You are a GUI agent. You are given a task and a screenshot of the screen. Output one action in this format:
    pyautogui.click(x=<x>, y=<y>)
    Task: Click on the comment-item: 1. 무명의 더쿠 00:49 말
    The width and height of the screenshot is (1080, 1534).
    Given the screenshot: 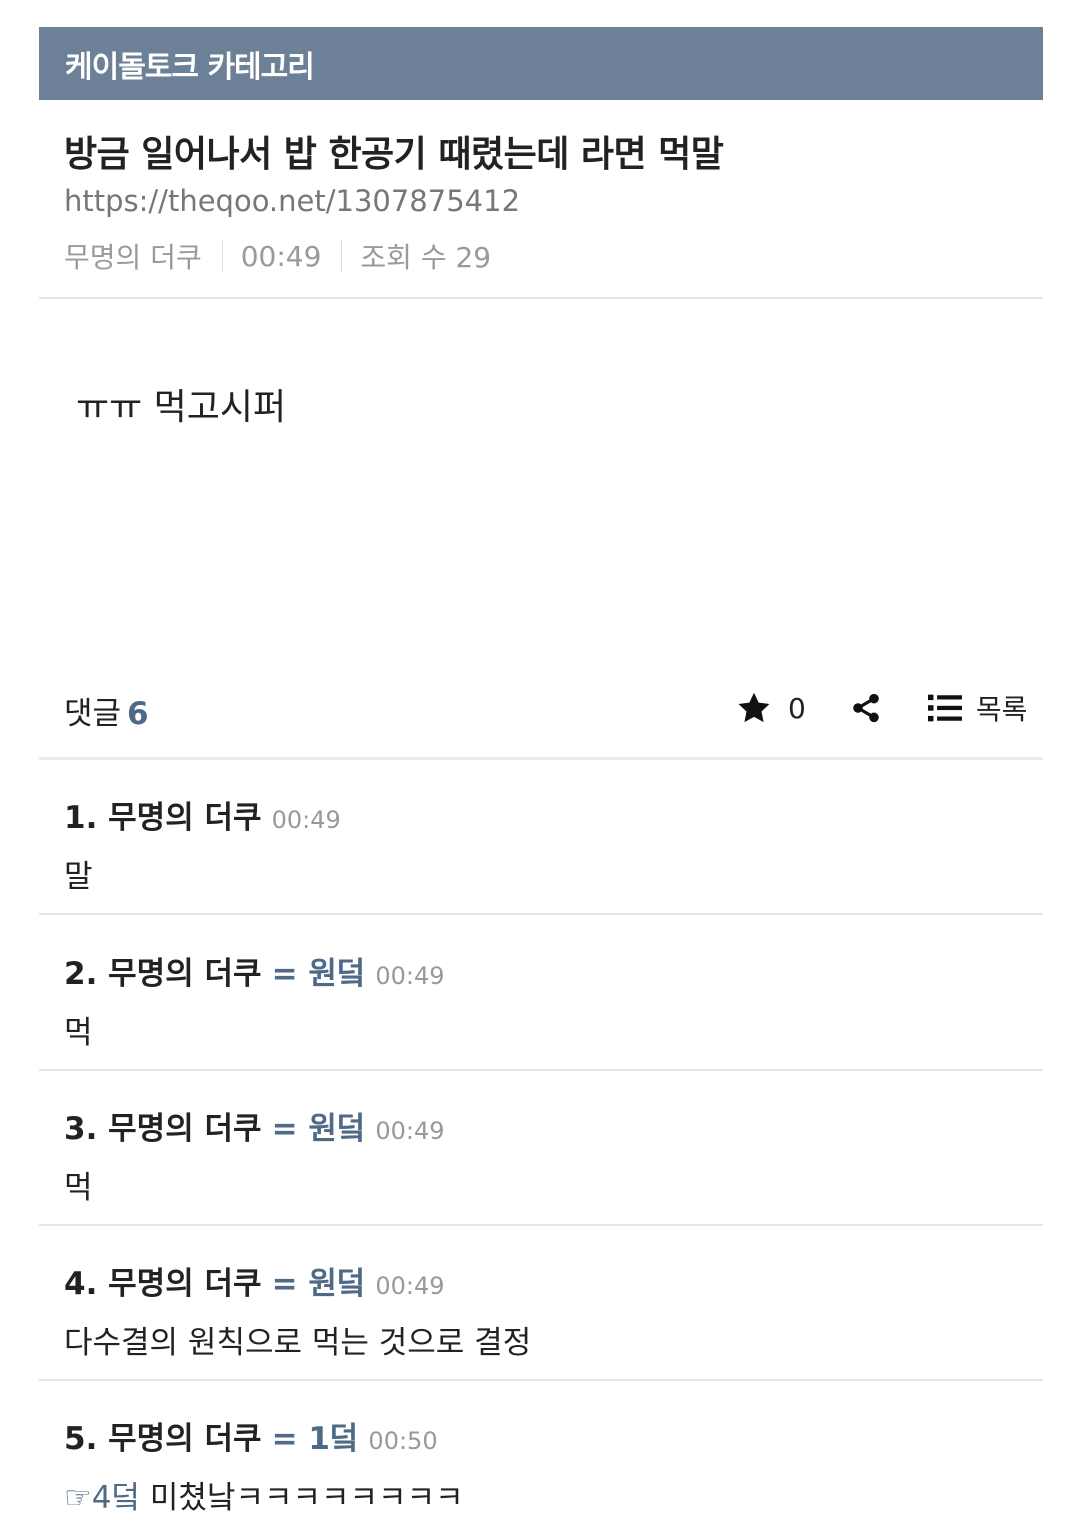 What is the action you would take?
    pyautogui.click(x=544, y=844)
    